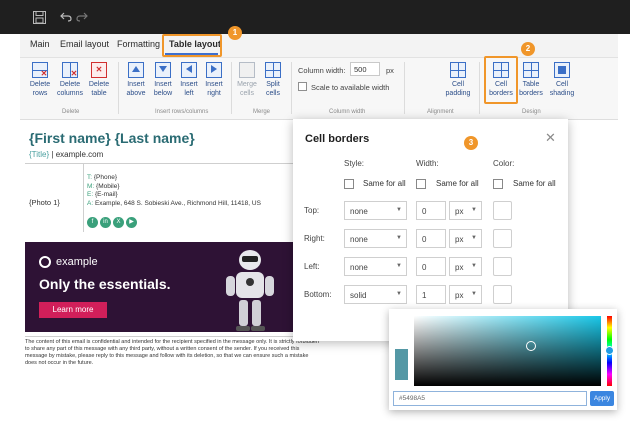  I want to click on color-selector-handle, so click(531, 346).